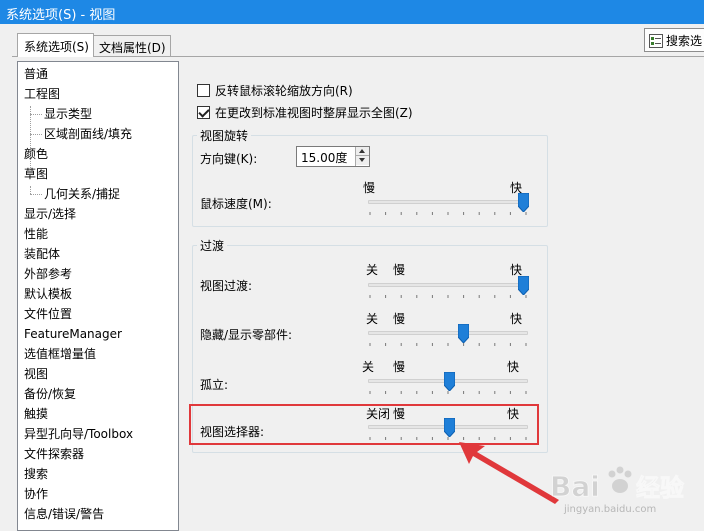 This screenshot has width=704, height=531. What do you see at coordinates (36, 474) in the screenshot?
I see `nav-item-search: 搜索` at bounding box center [36, 474].